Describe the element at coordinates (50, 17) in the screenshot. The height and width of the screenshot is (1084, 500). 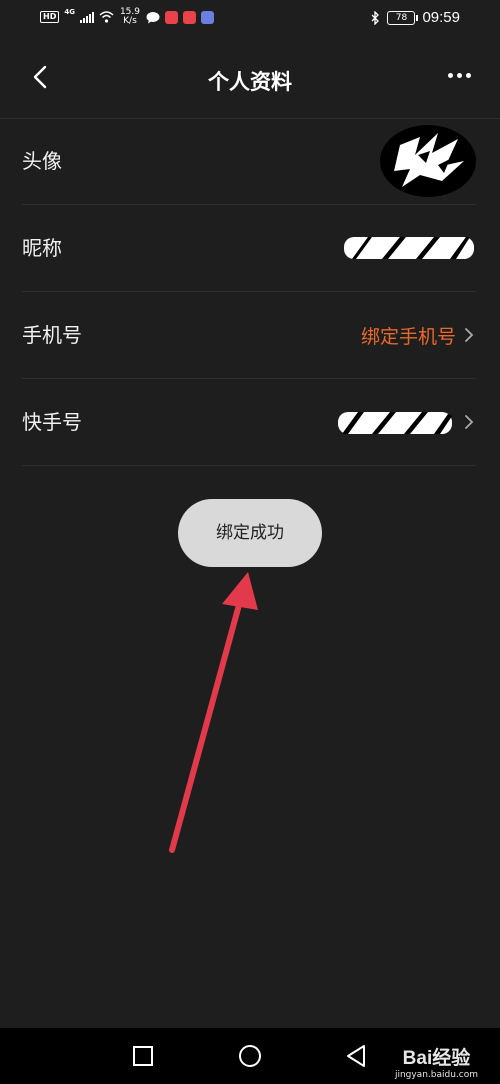
I see `hd-indicator: HD` at that location.